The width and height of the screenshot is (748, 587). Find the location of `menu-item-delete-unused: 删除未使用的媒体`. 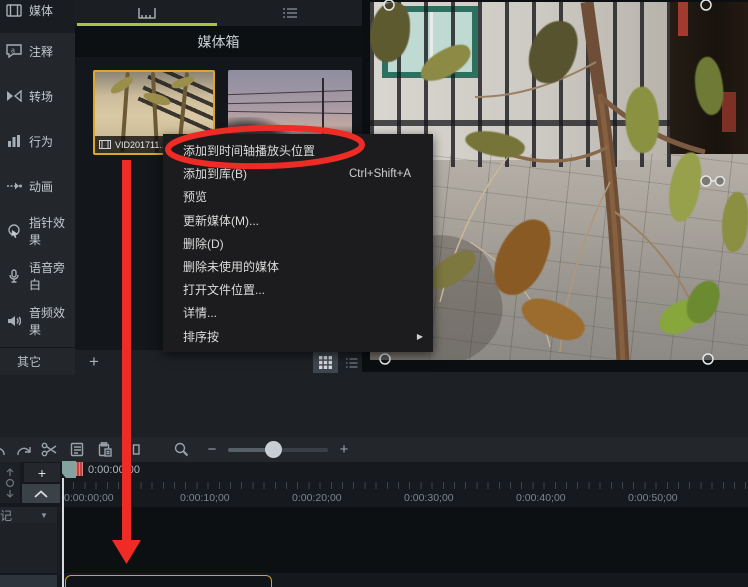

menu-item-delete-unused: 删除未使用的媒体 is located at coordinates (298, 266).